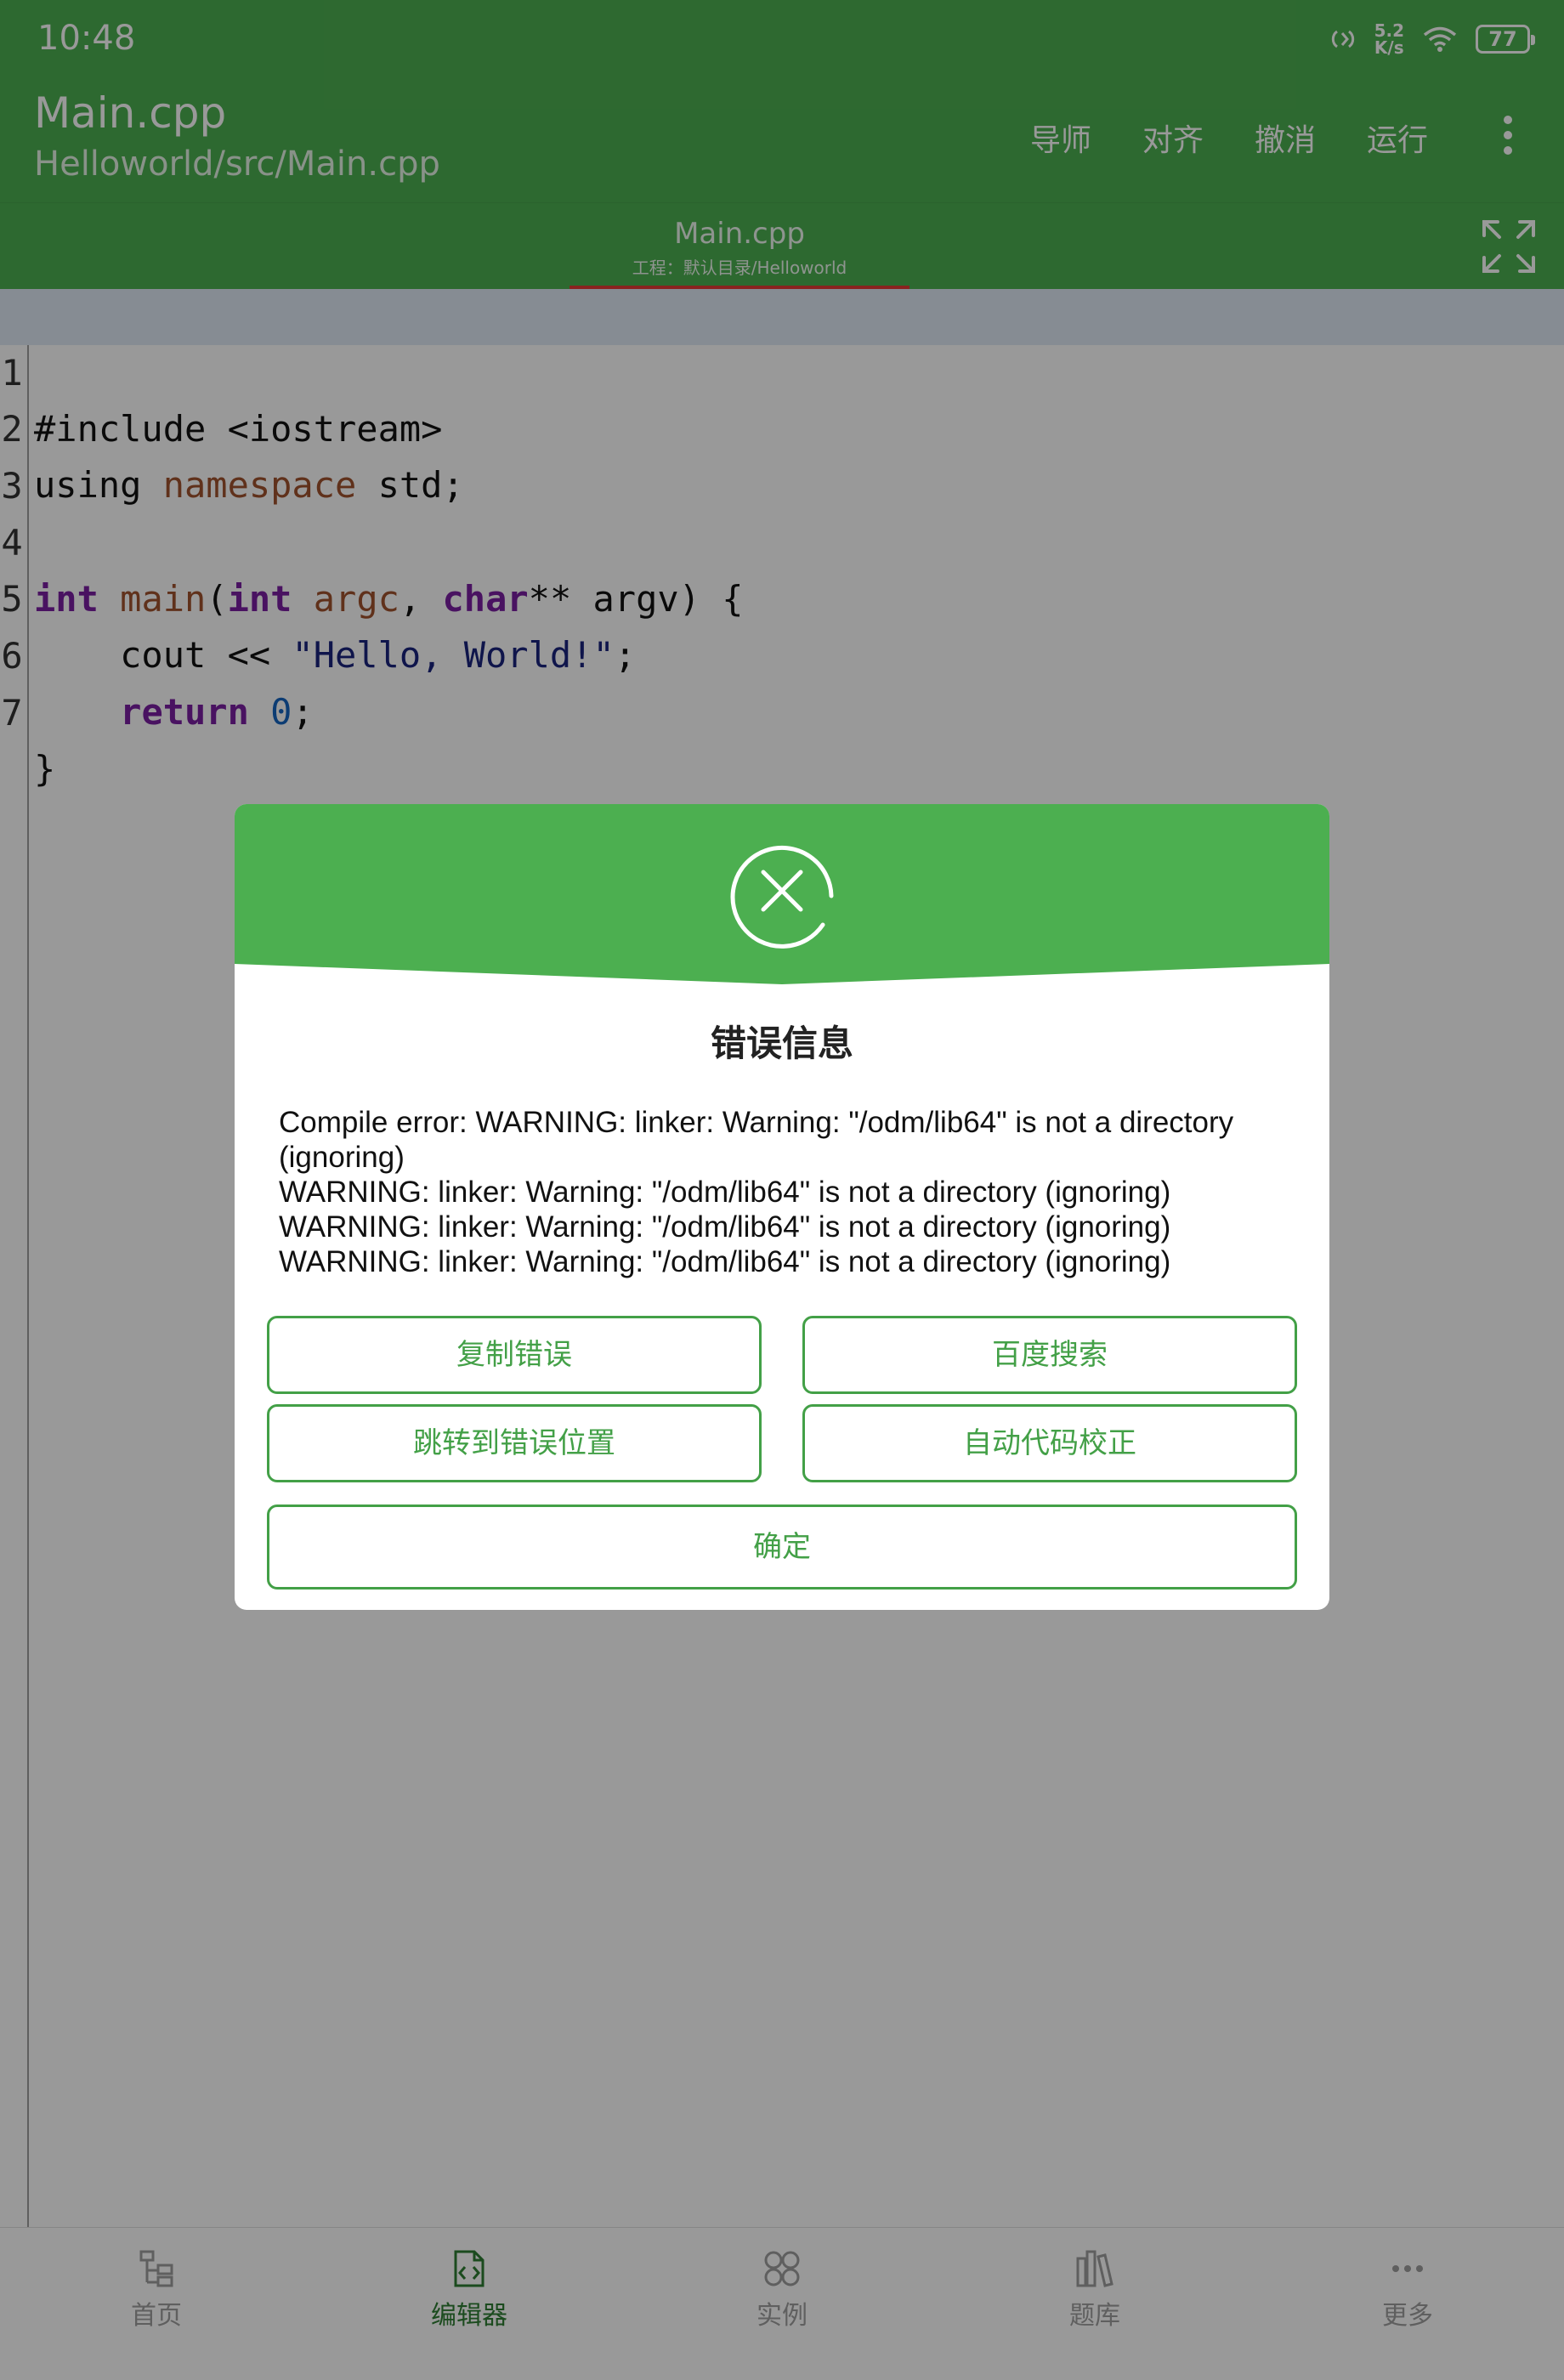 This screenshot has width=1564, height=2380. I want to click on dialog-header, so click(782, 894).